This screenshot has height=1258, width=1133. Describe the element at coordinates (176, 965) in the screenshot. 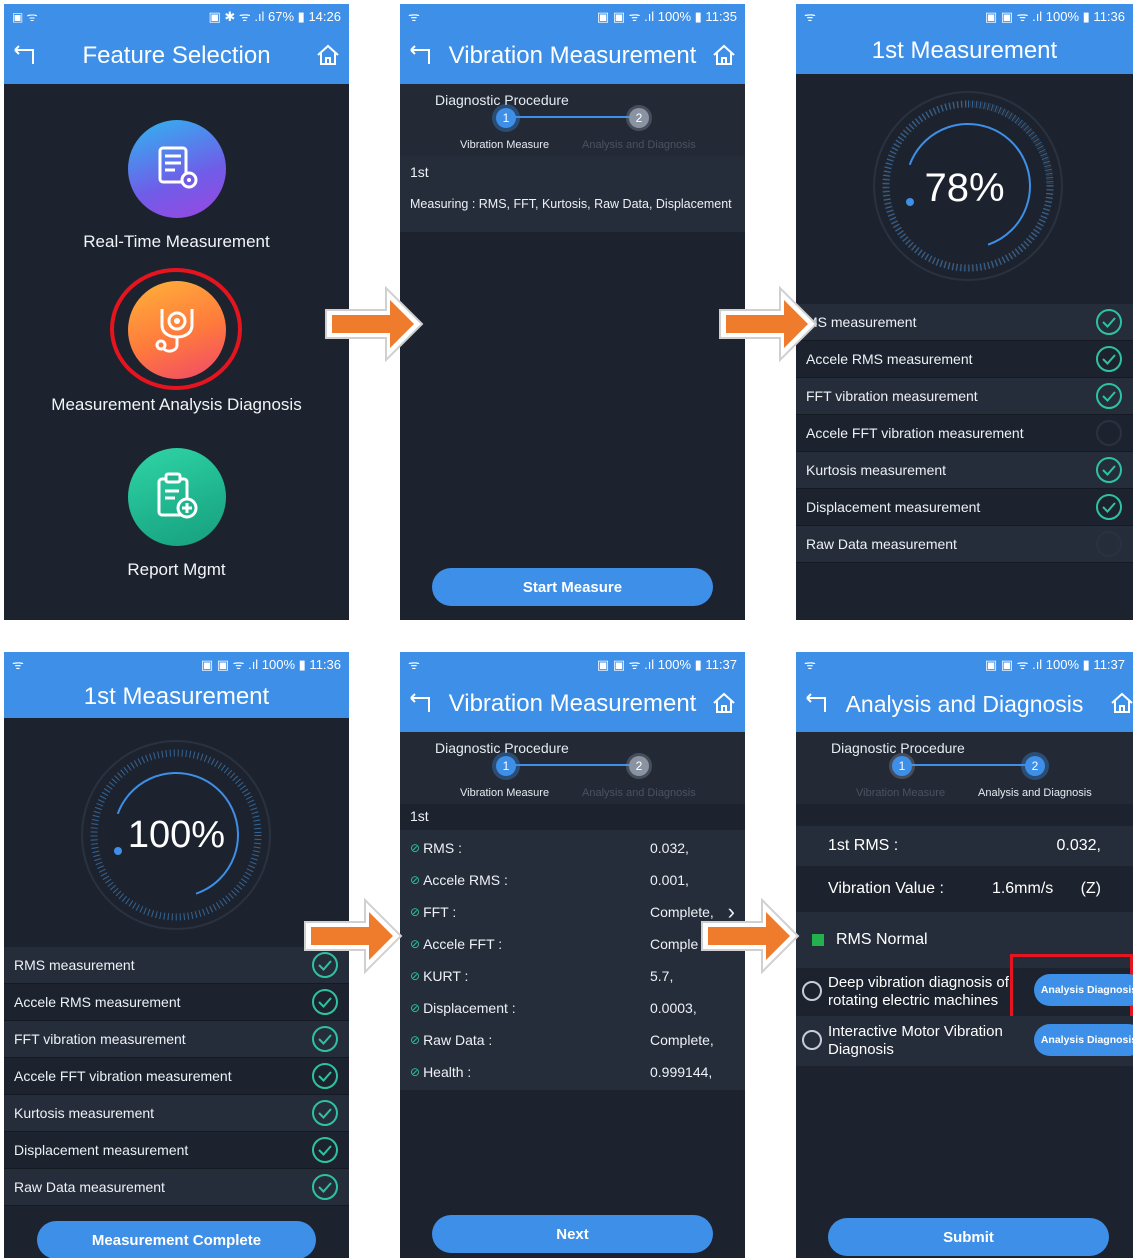

I see `checklist-row: RMS measurement` at that location.